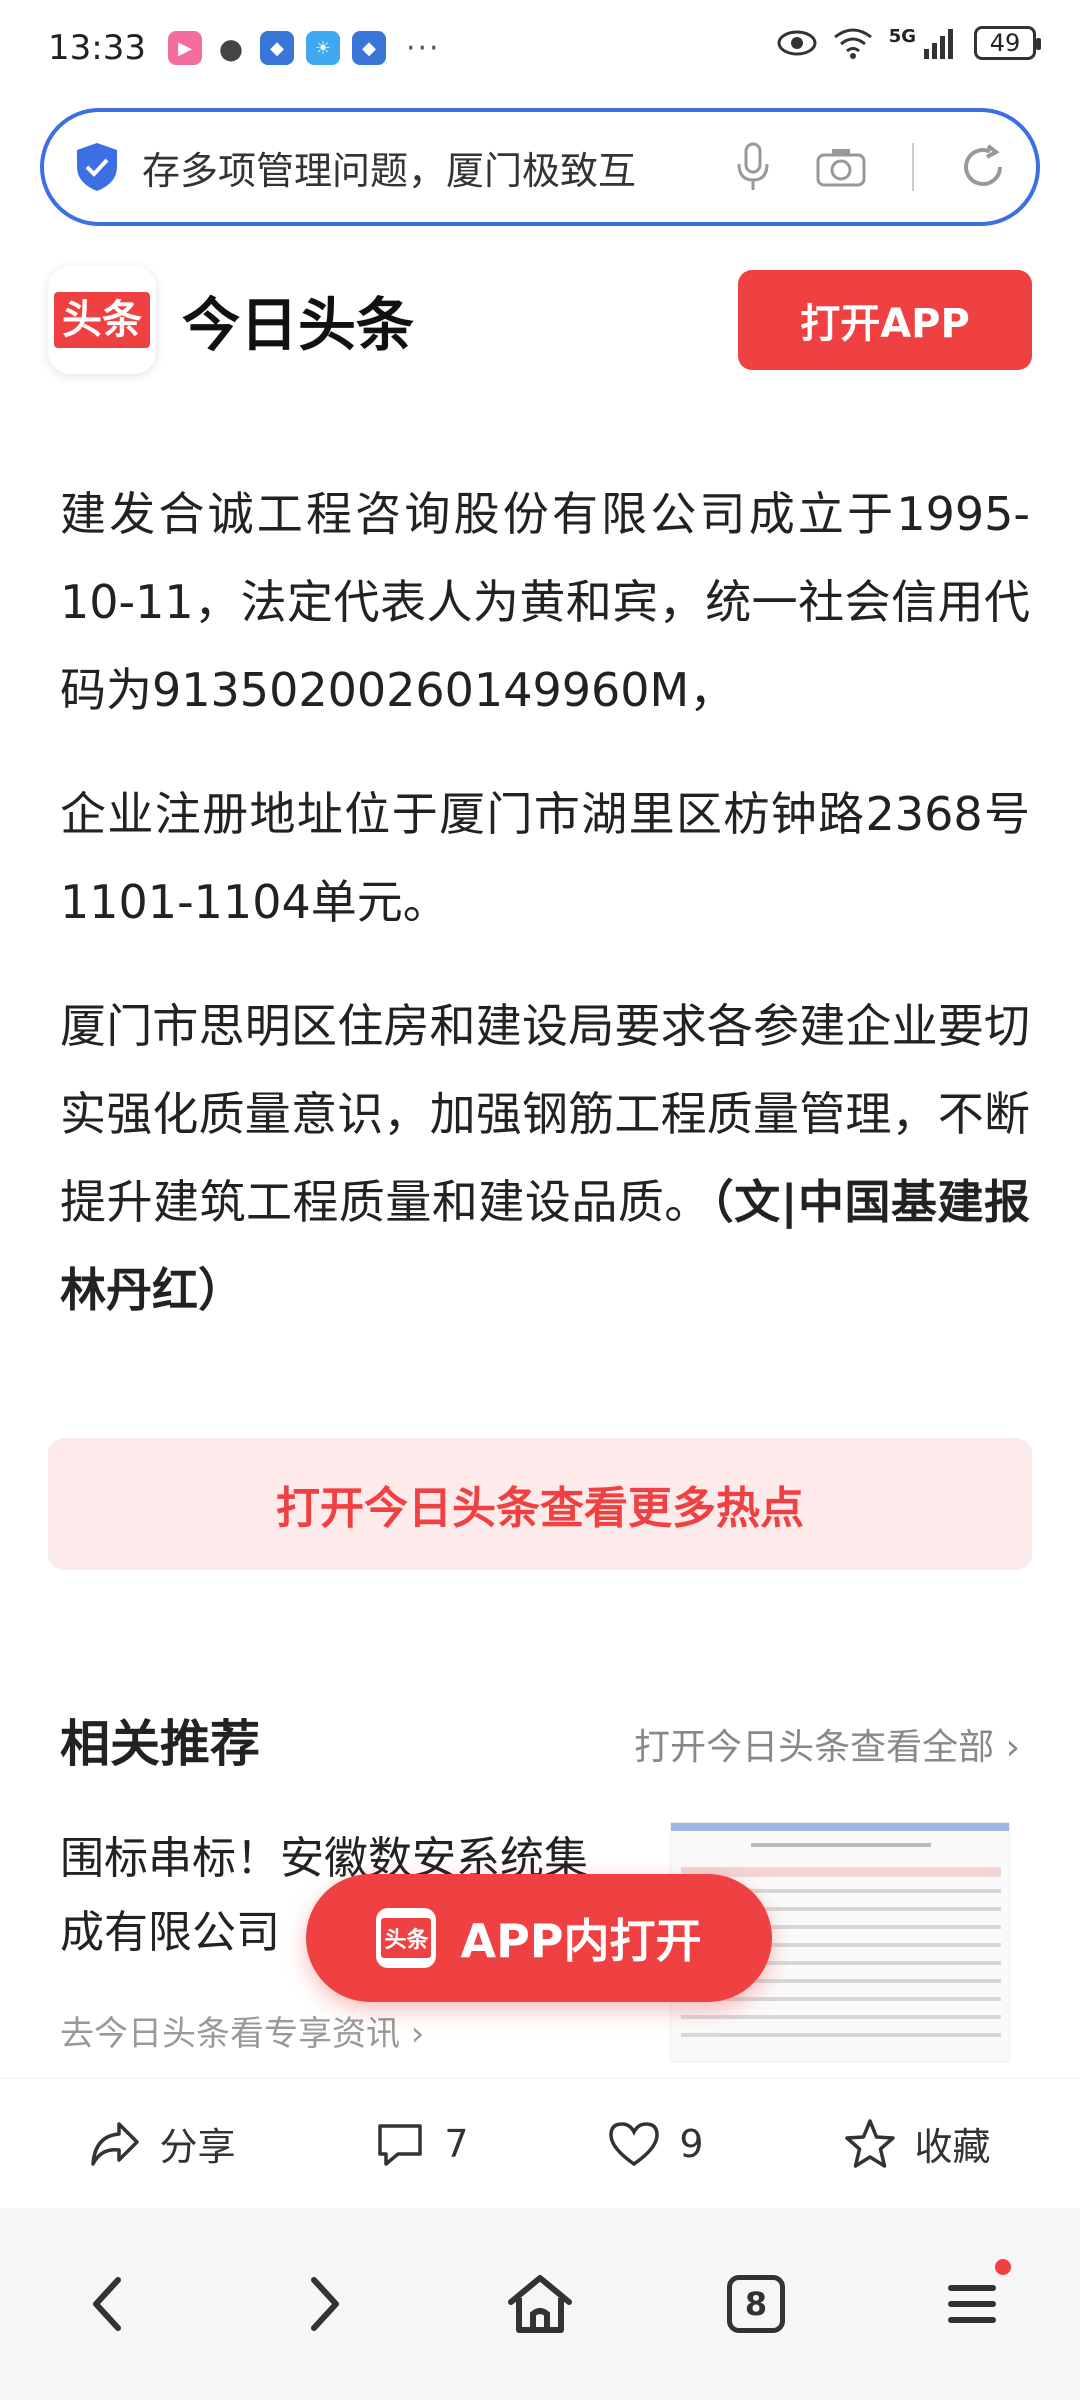 This screenshot has width=1080, height=2400. I want to click on status-indicators: 5G 49, so click(909, 42).